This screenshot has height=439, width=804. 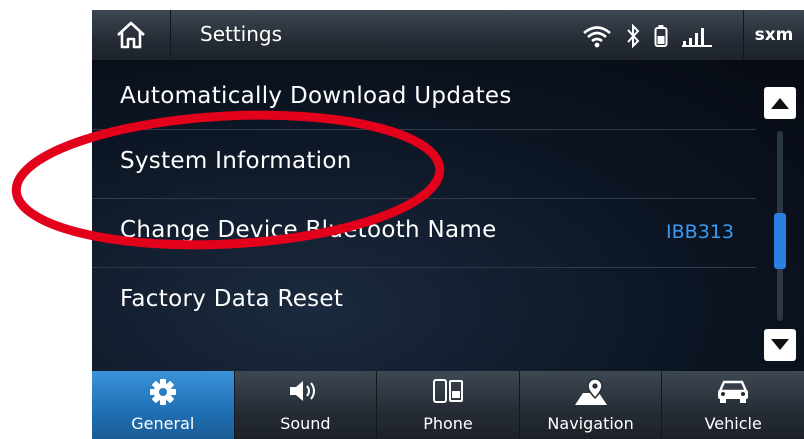 What do you see at coordinates (700, 232) in the screenshot?
I see `bluetooth-name-value: IBB313` at bounding box center [700, 232].